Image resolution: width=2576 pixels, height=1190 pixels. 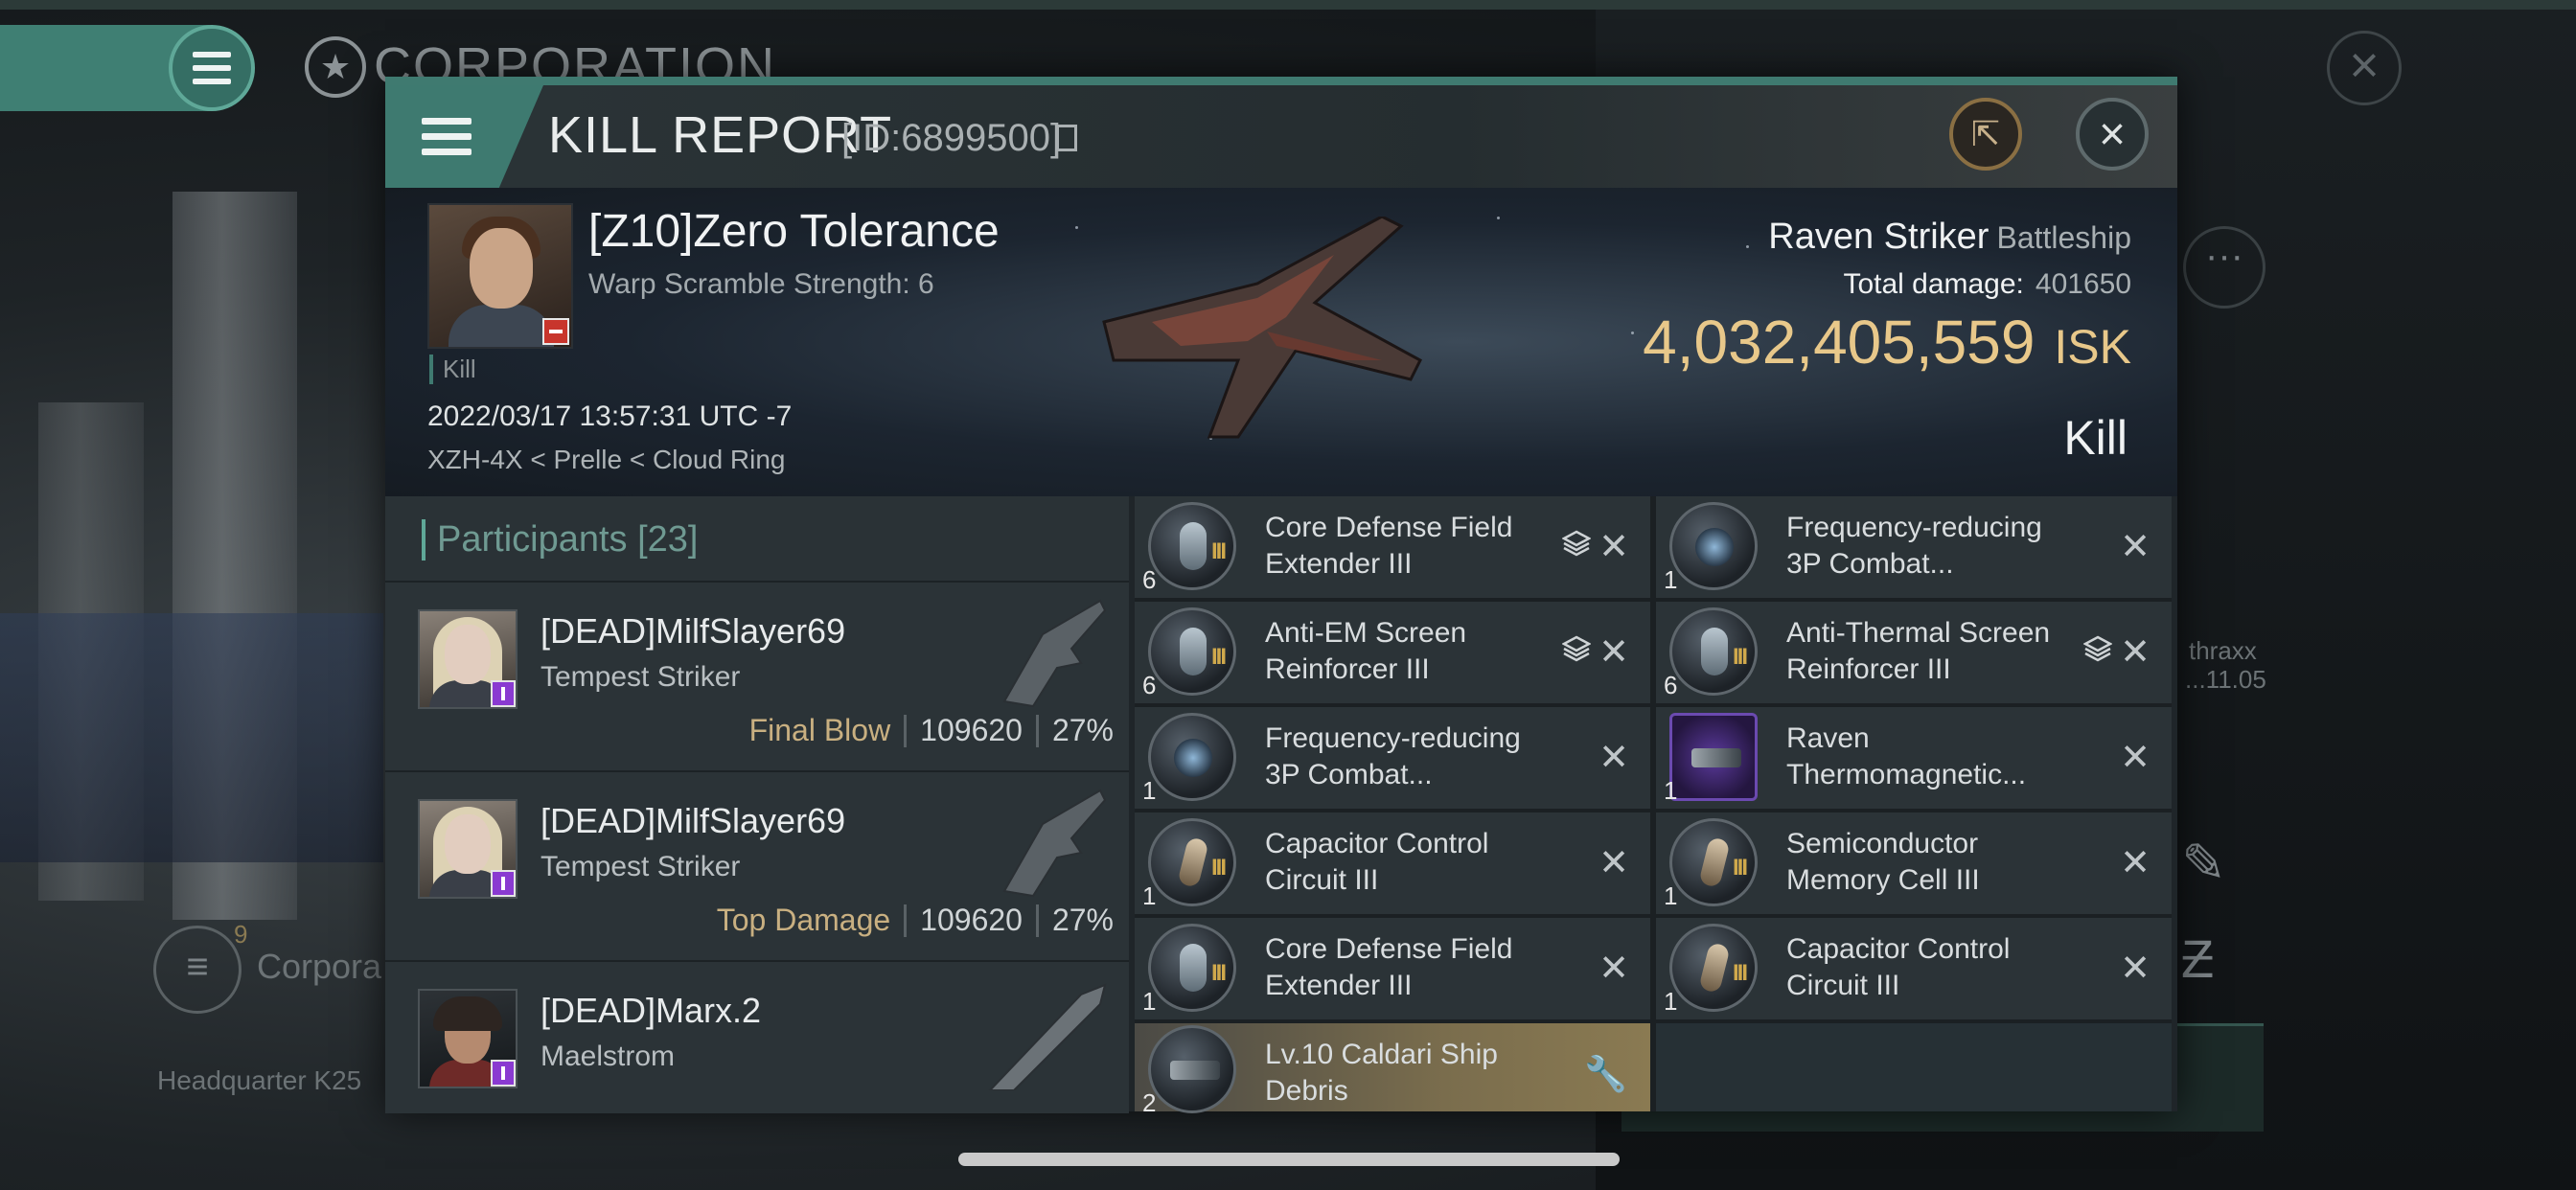 What do you see at coordinates (2225, 680) in the screenshot?
I see `side-date: ...11.05` at bounding box center [2225, 680].